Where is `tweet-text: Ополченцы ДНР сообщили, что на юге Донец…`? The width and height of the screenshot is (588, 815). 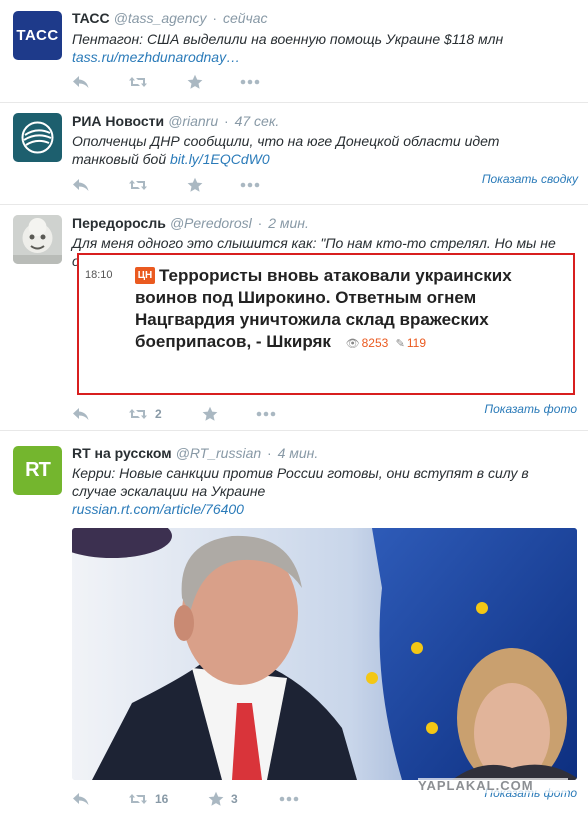 tweet-text: Ополченцы ДНР сообщили, что на юге Донец… is located at coordinates (286, 150).